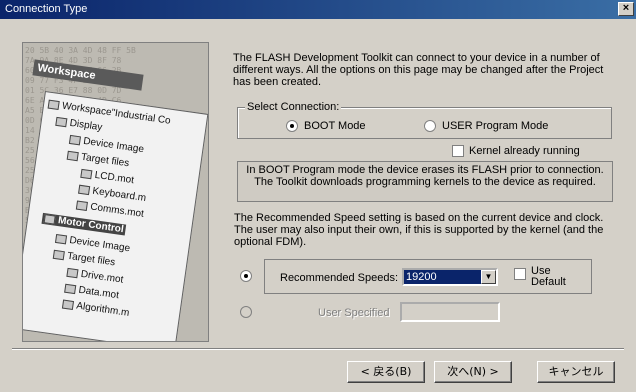  I want to click on select-connection-legend: Select Connection:, so click(293, 107).